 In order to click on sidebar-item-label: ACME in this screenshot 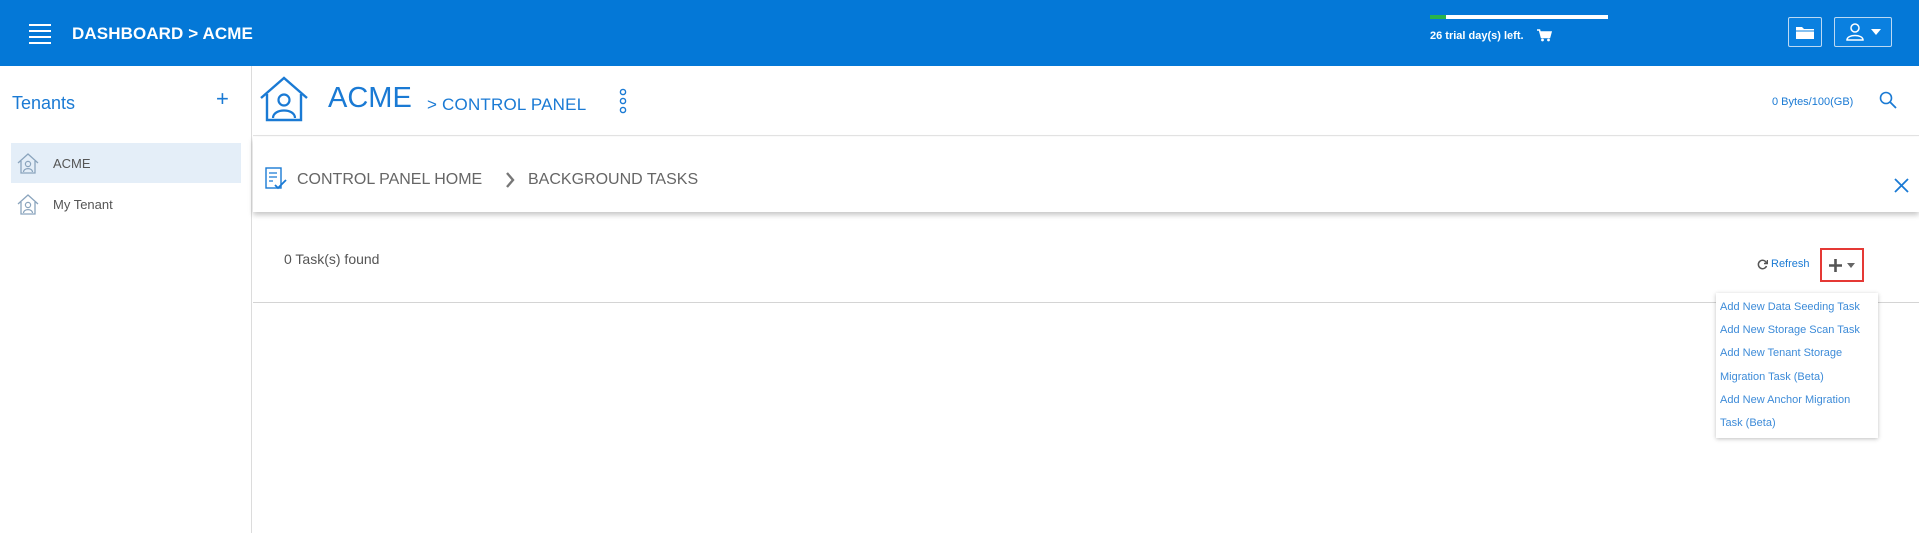, I will do `click(72, 163)`.